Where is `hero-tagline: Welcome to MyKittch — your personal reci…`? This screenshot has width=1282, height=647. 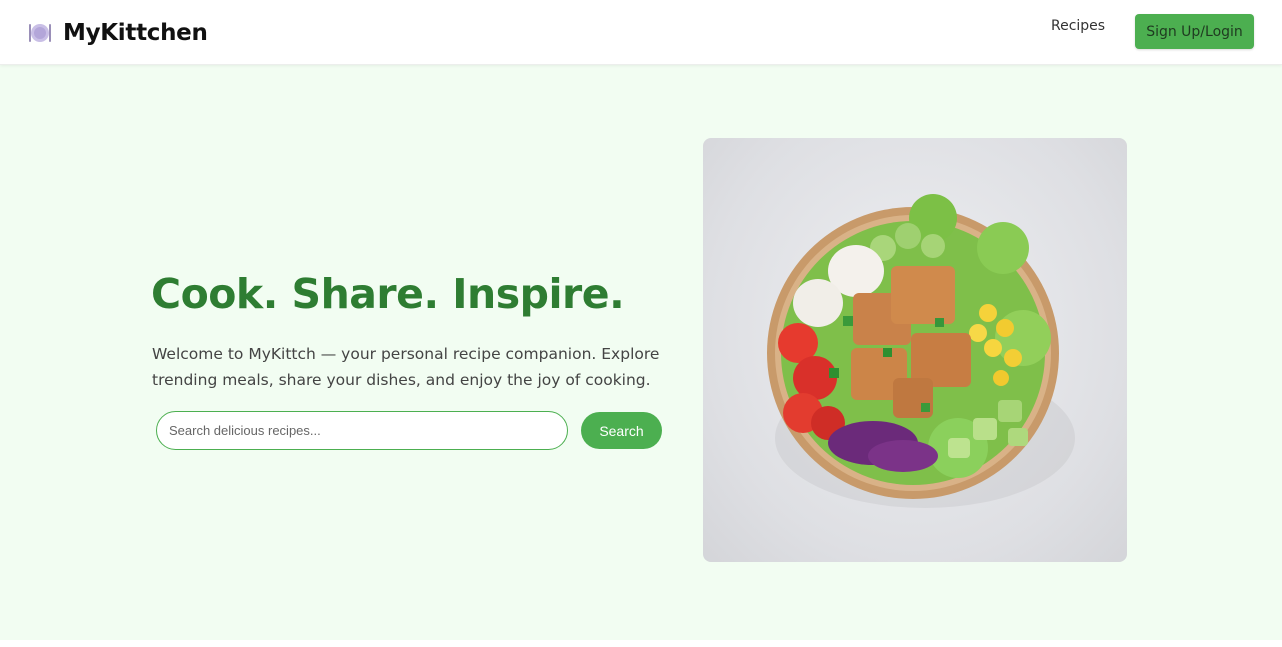 hero-tagline: Welcome to MyKittch — your personal reci… is located at coordinates (406, 367).